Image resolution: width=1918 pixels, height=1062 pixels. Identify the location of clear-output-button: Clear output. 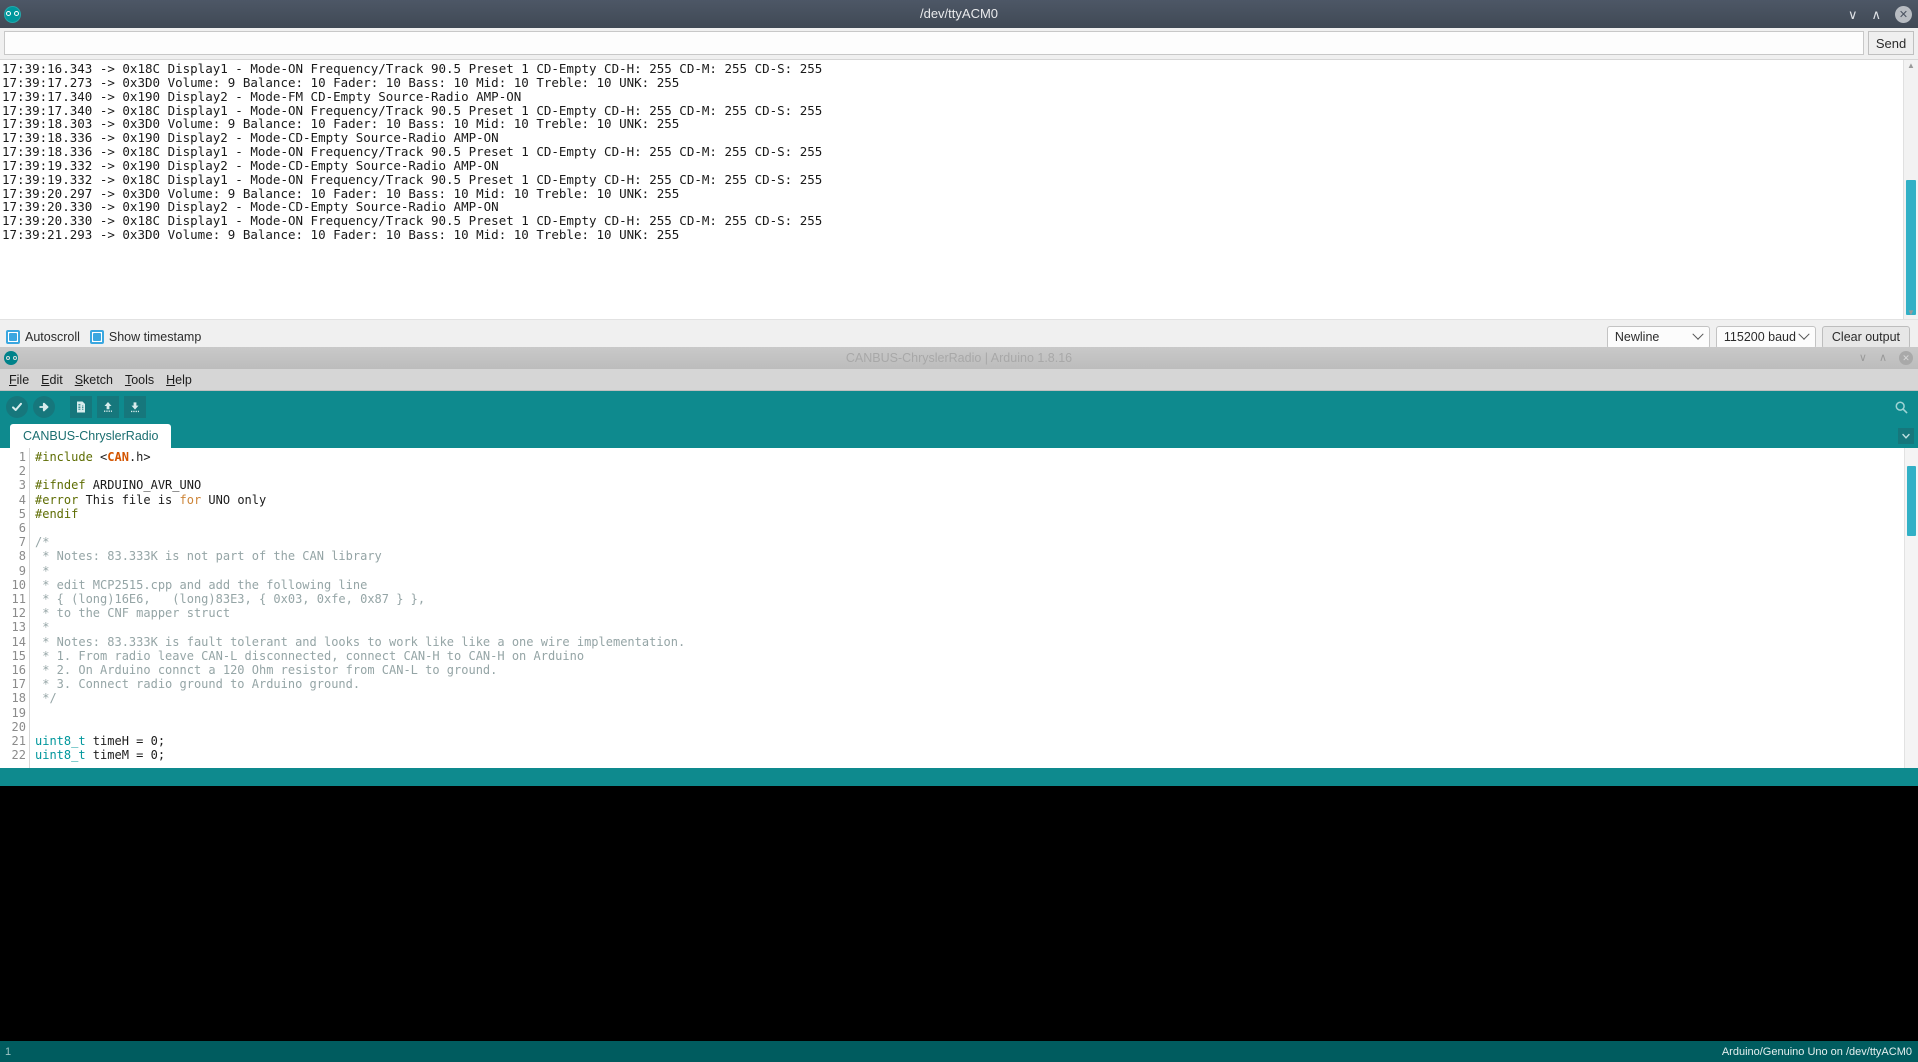
(1865, 337).